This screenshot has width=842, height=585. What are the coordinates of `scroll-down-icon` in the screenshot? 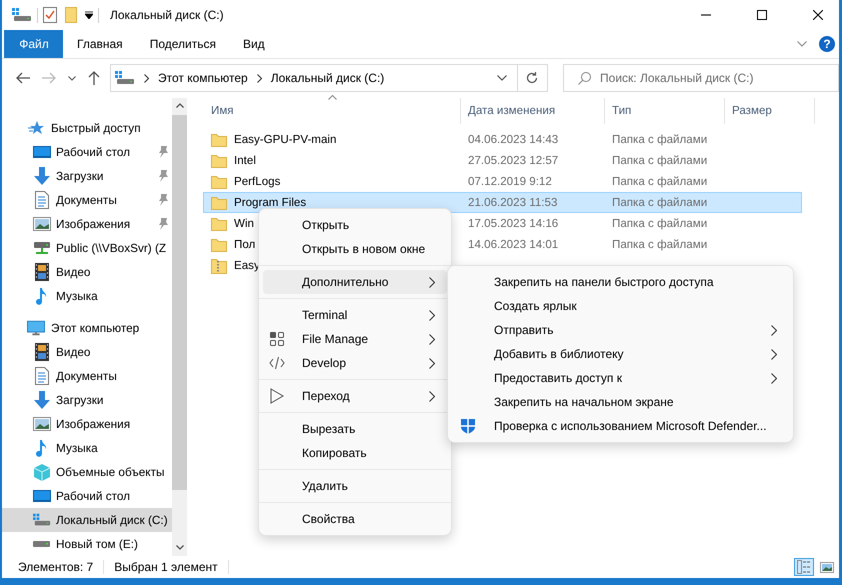 It's located at (180, 547).